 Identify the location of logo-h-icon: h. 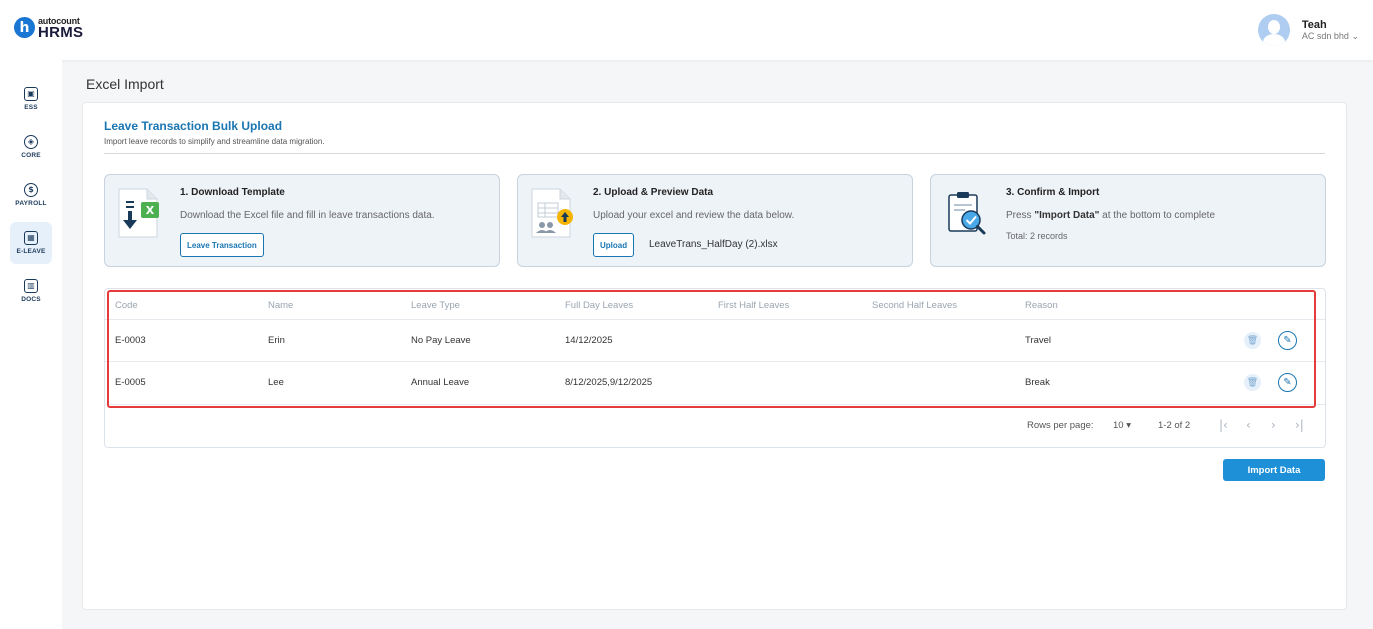
(24, 27).